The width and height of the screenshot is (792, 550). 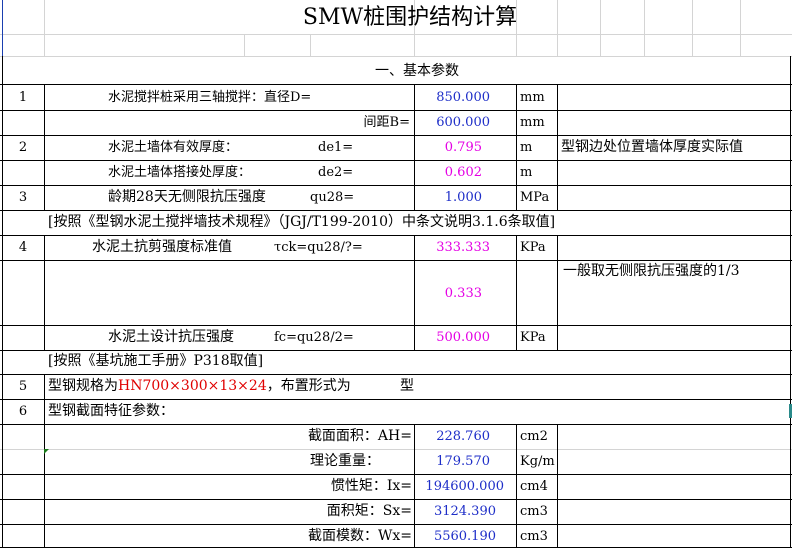 What do you see at coordinates (23, 386) in the screenshot?
I see `row-number: 5` at bounding box center [23, 386].